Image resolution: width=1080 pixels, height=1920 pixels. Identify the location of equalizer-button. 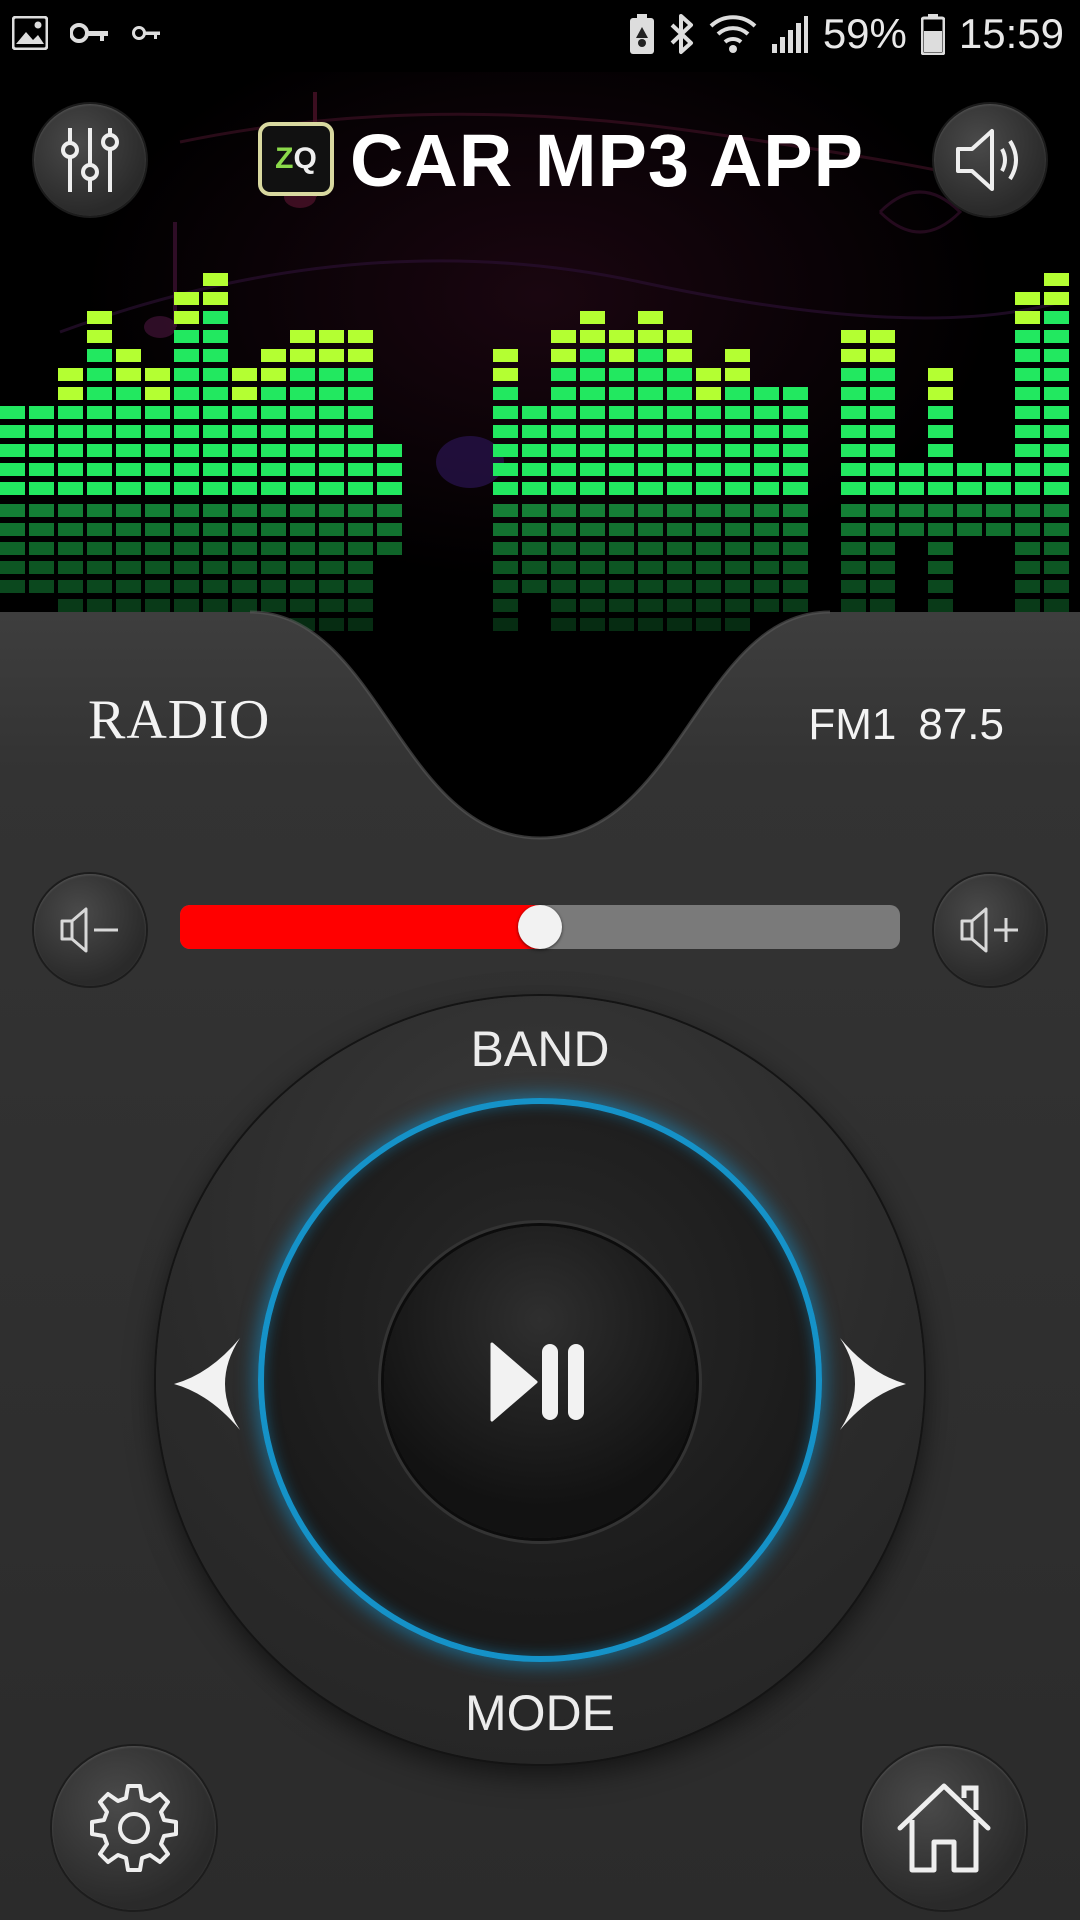
(90, 160).